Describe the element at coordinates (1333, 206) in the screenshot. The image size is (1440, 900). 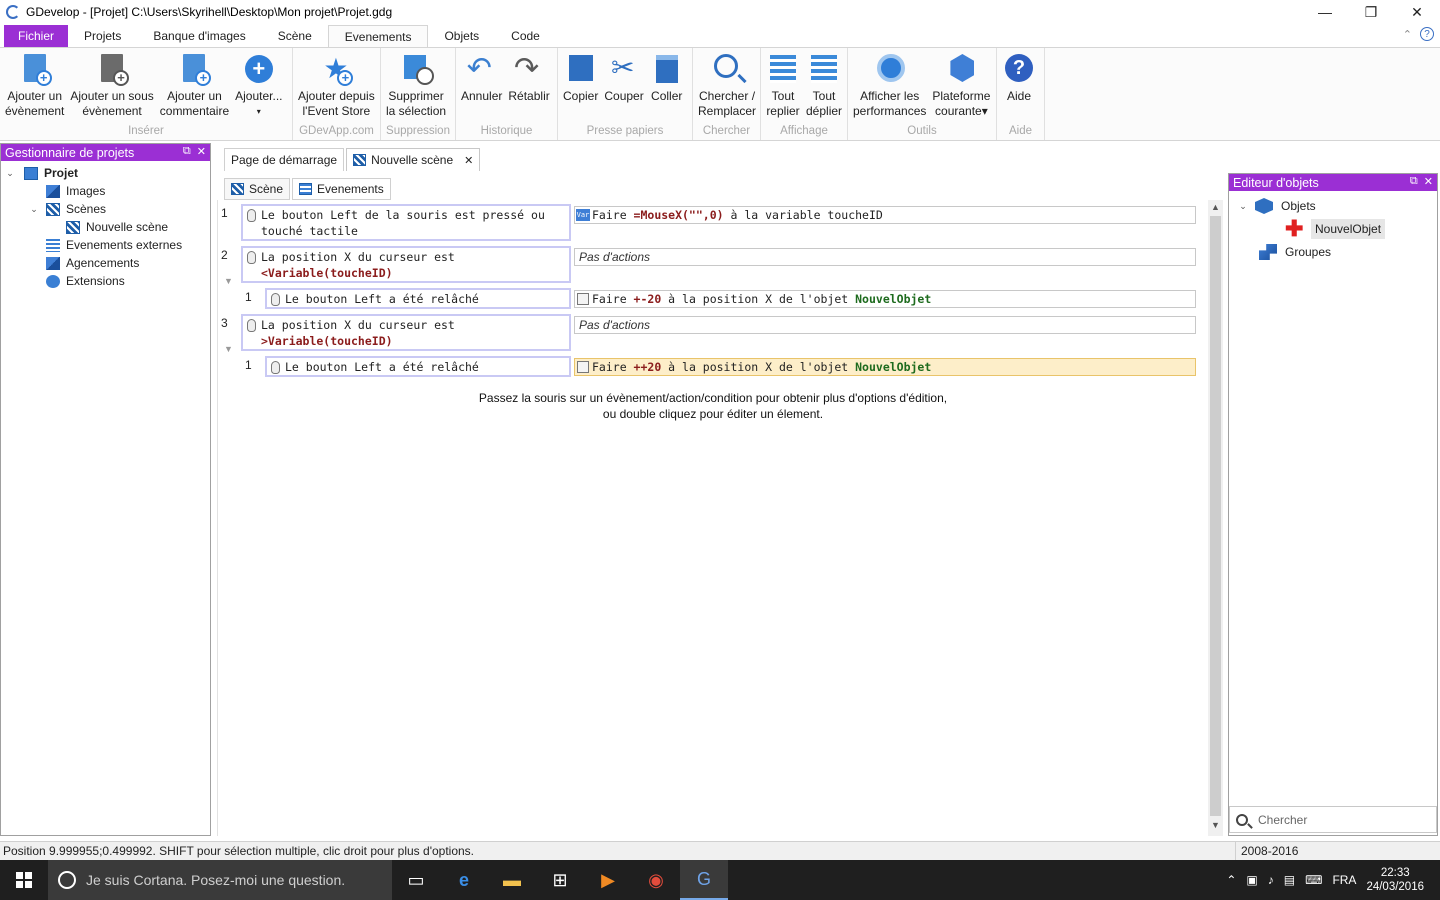
I see `tree-item-objets: ⌄ Objets` at that location.